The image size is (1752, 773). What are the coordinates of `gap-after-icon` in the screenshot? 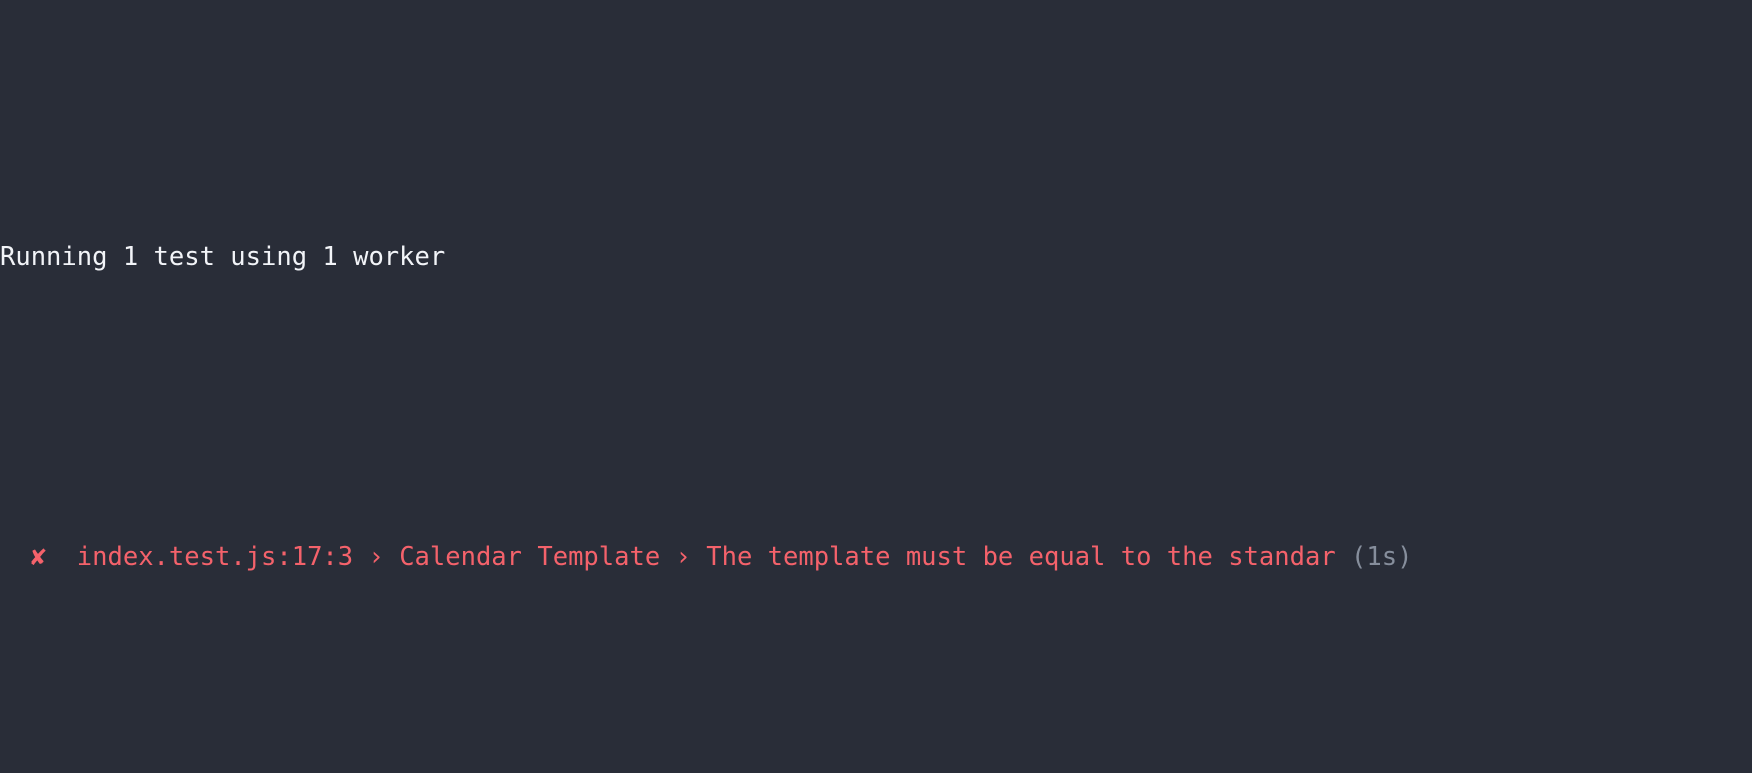 It's located at (61, 557).